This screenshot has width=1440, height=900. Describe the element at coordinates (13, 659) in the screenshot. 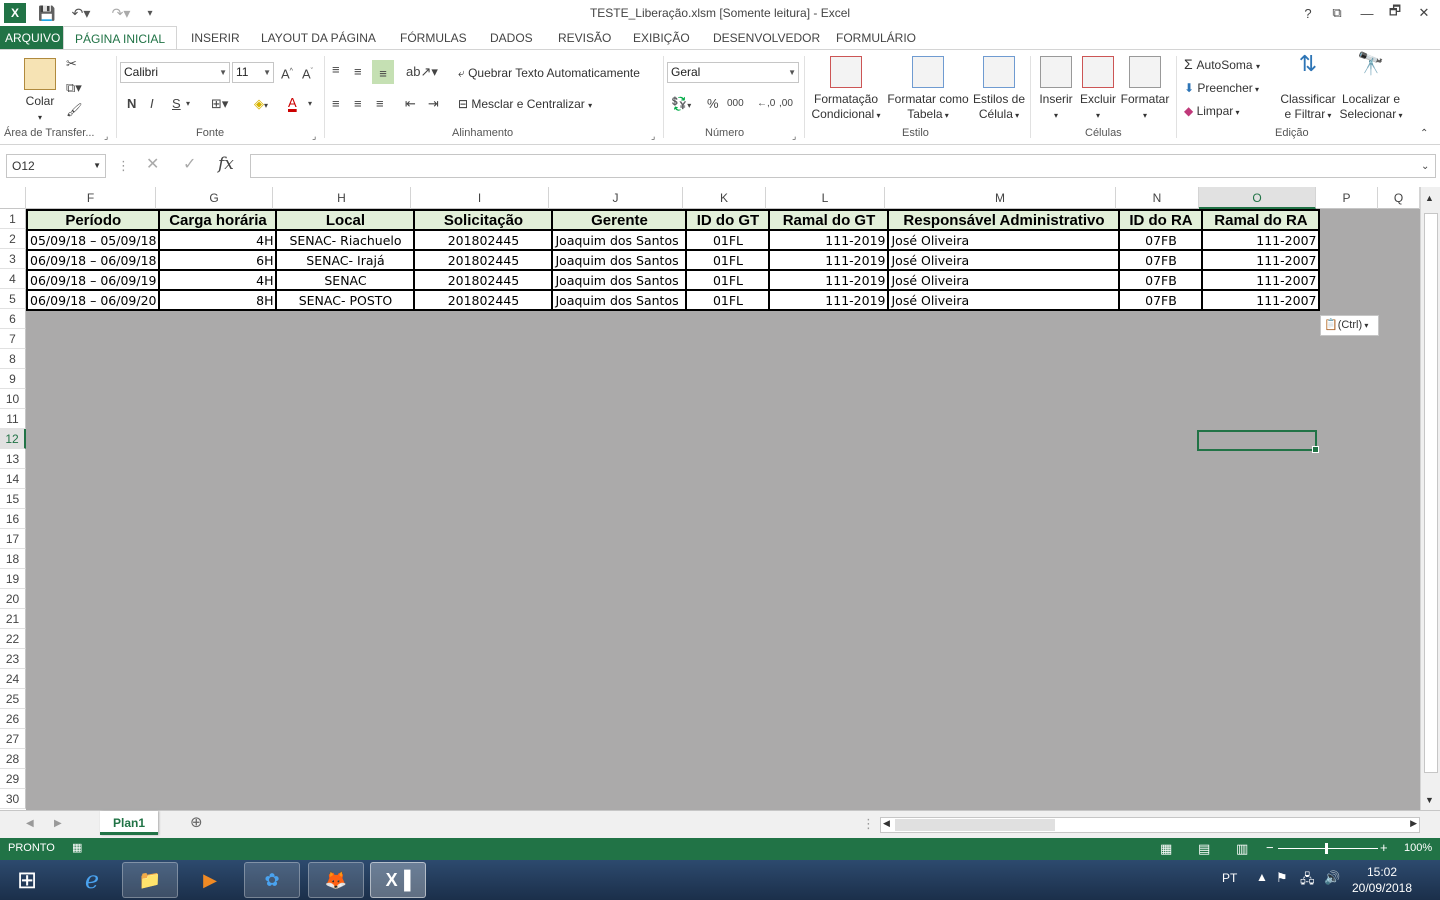

I see `row-header-23: 23` at that location.